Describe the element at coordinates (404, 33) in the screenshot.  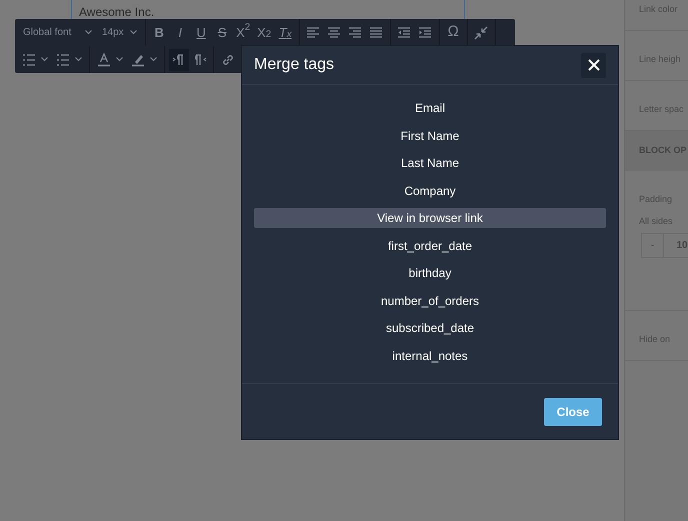
I see `outdent-icon` at that location.